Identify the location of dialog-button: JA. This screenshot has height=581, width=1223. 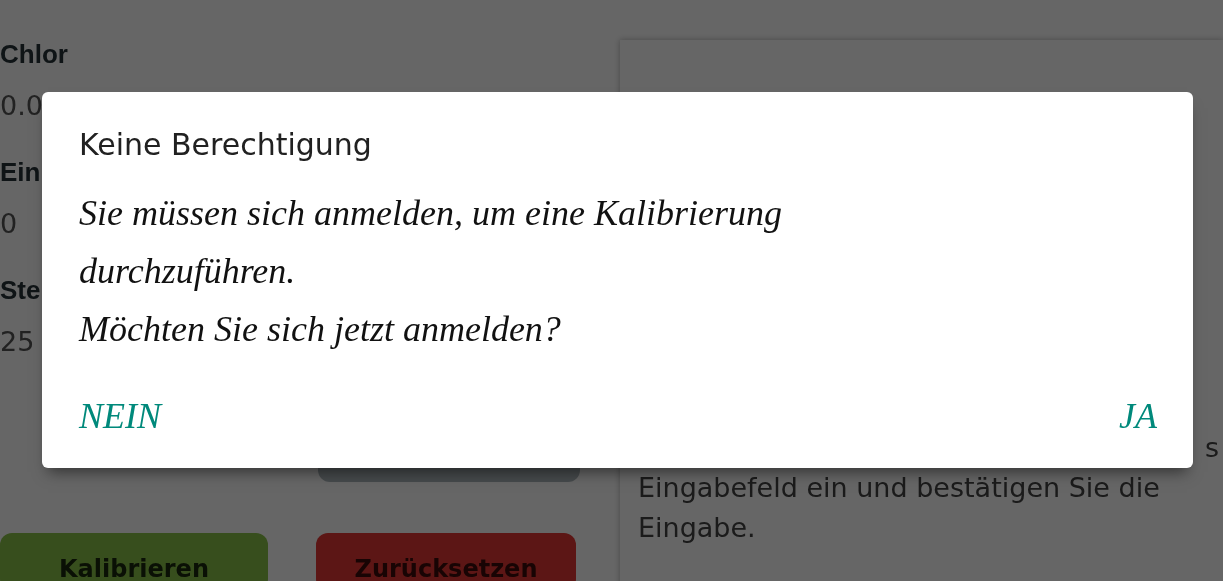
(1138, 416).